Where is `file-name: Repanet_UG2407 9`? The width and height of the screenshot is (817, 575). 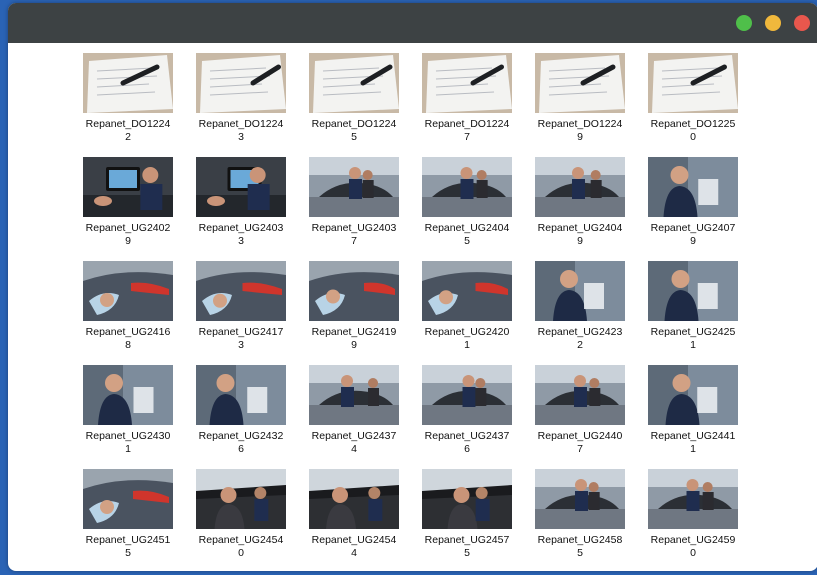 file-name: Repanet_UG2407 9 is located at coordinates (693, 235).